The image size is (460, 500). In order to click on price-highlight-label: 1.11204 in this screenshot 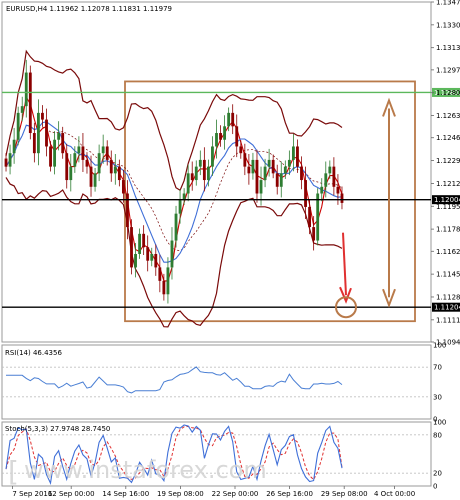, I will do `click(447, 308)`.